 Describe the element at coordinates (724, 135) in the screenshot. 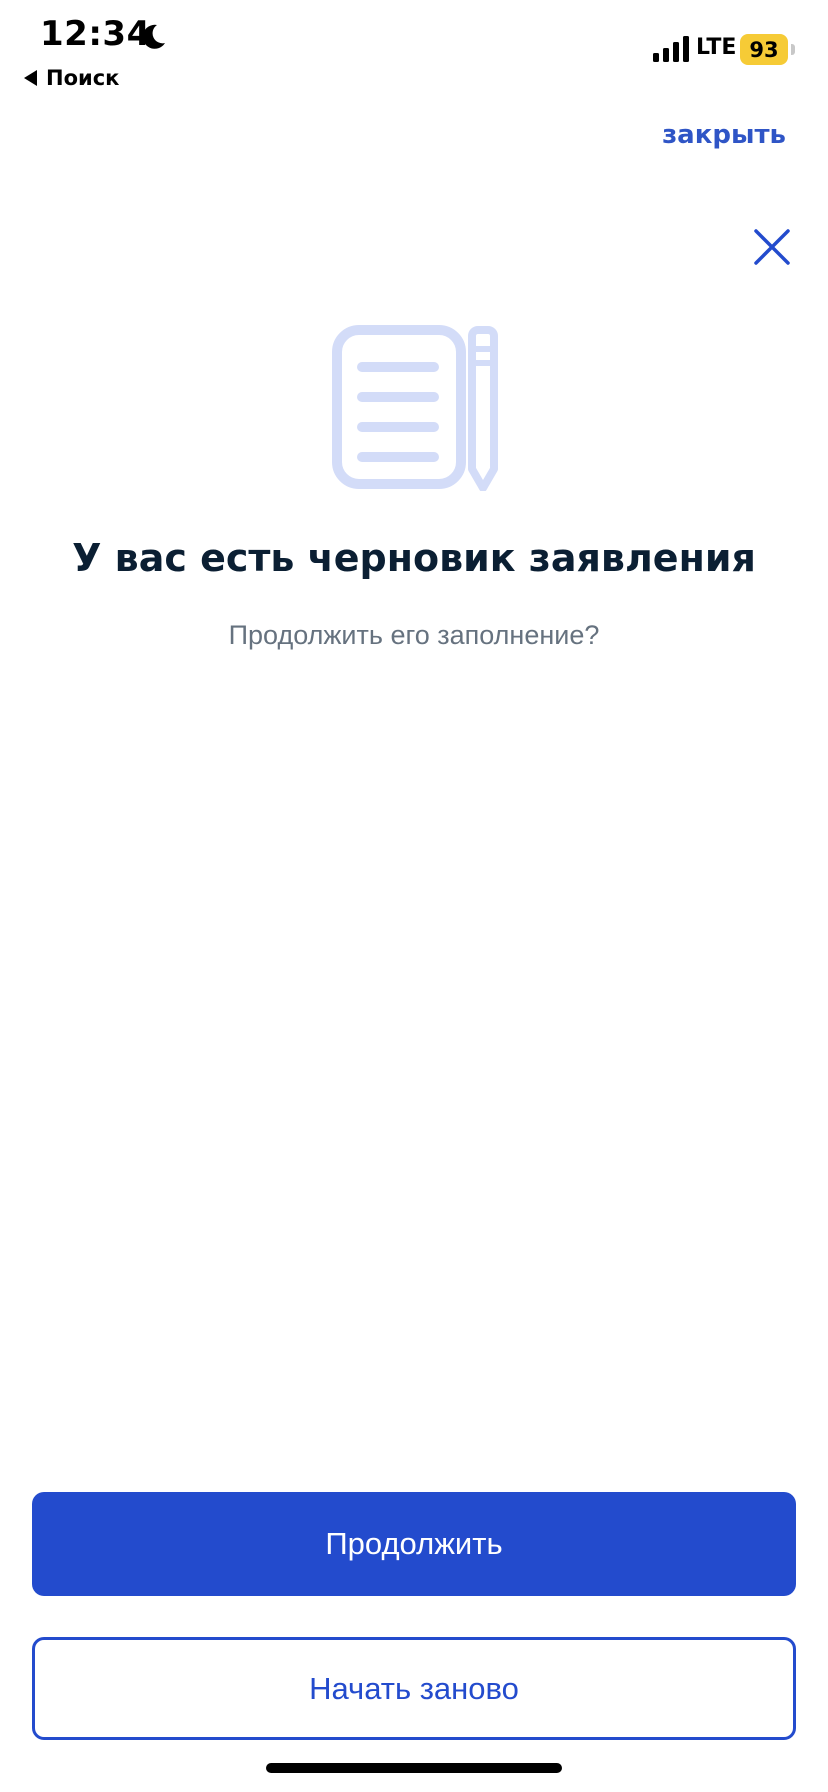

I see `close-link: закрыть` at that location.